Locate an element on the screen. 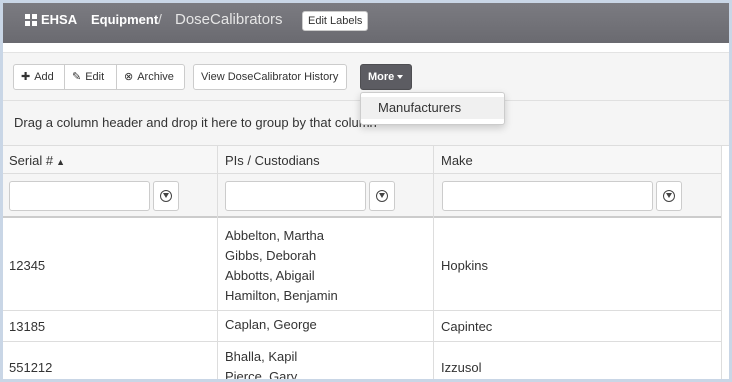 The width and height of the screenshot is (732, 382). add-label: Add is located at coordinates (44, 77).